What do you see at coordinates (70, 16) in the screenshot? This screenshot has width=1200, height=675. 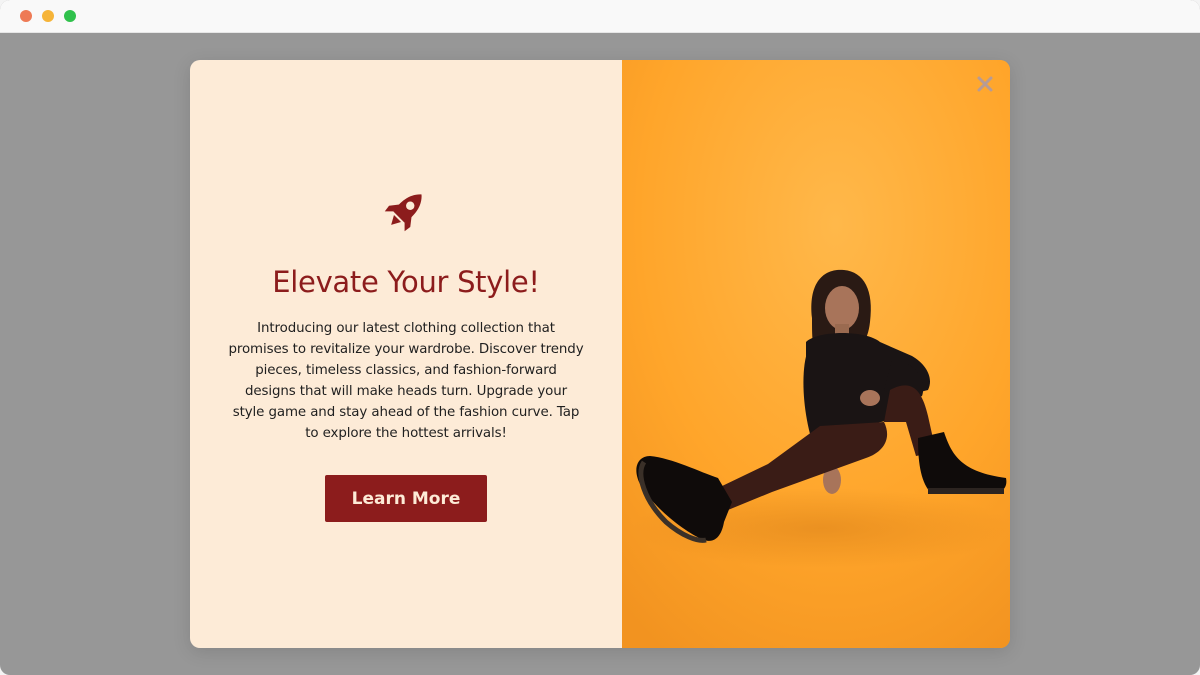 I see `zoom-window-dot` at bounding box center [70, 16].